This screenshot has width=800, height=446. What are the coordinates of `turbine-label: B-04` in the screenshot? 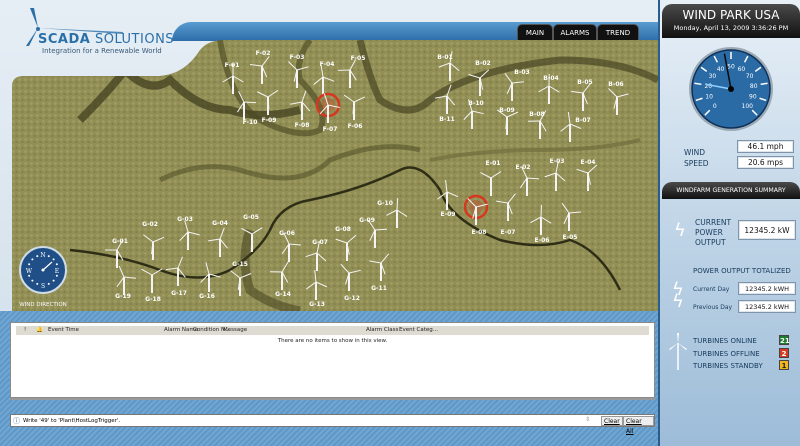 It's located at (550, 78).